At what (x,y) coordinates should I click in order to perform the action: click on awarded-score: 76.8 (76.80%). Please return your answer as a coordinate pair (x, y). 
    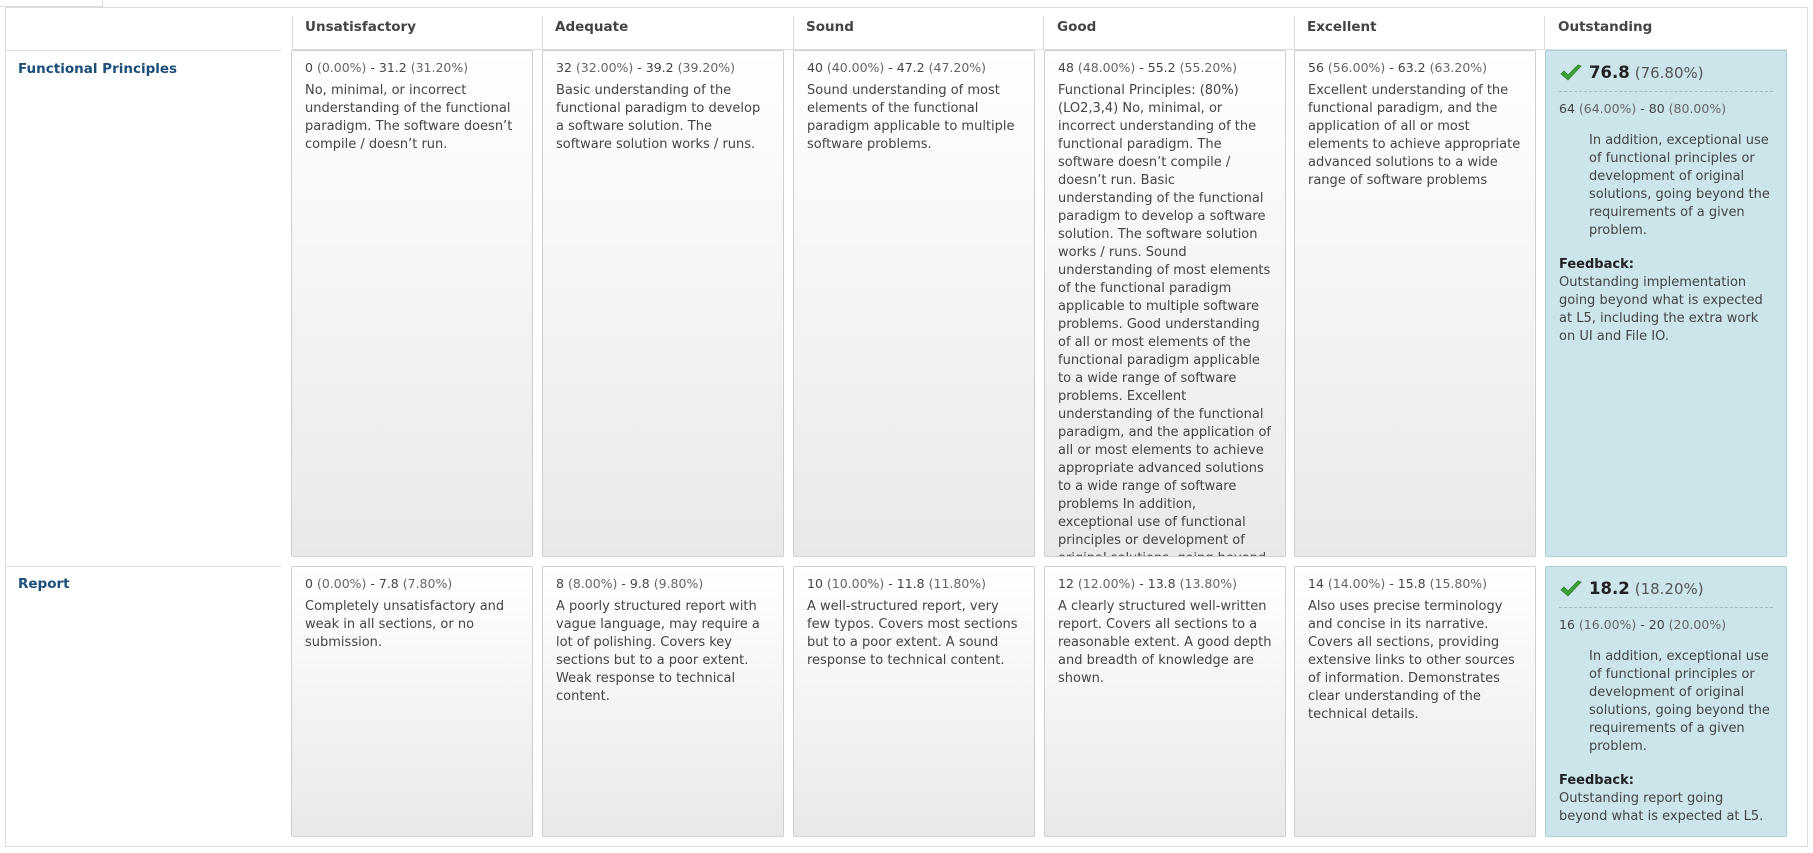
    Looking at the image, I should click on (1666, 77).